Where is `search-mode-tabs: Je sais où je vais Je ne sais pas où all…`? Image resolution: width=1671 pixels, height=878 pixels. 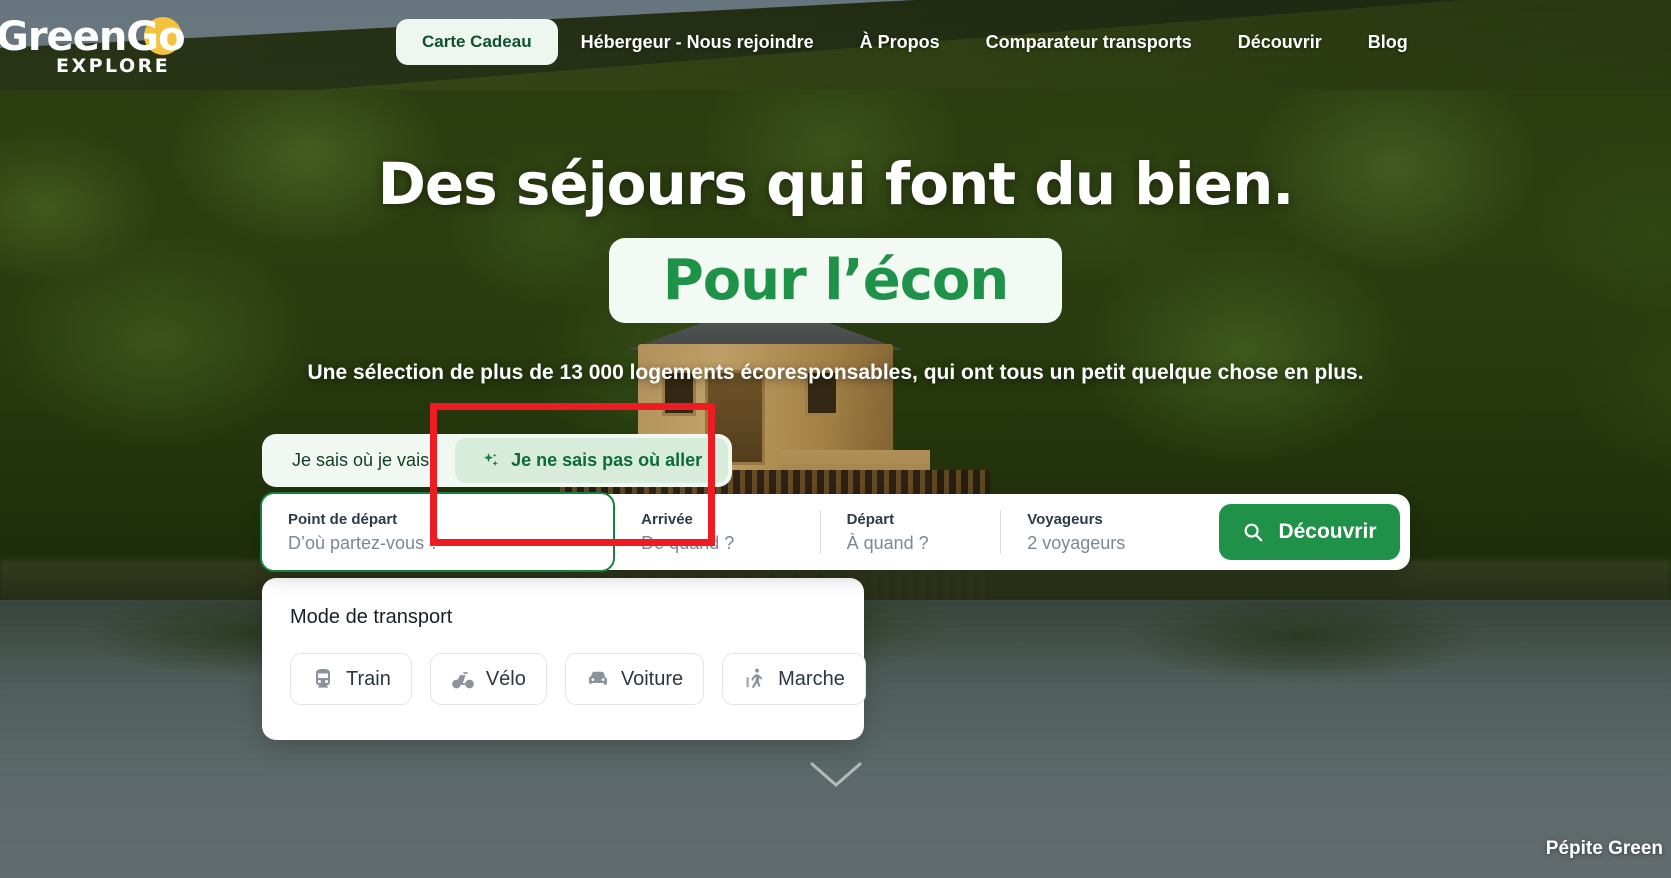
search-mode-tabs: Je sais où je vais Je ne sais pas où all… is located at coordinates (497, 460).